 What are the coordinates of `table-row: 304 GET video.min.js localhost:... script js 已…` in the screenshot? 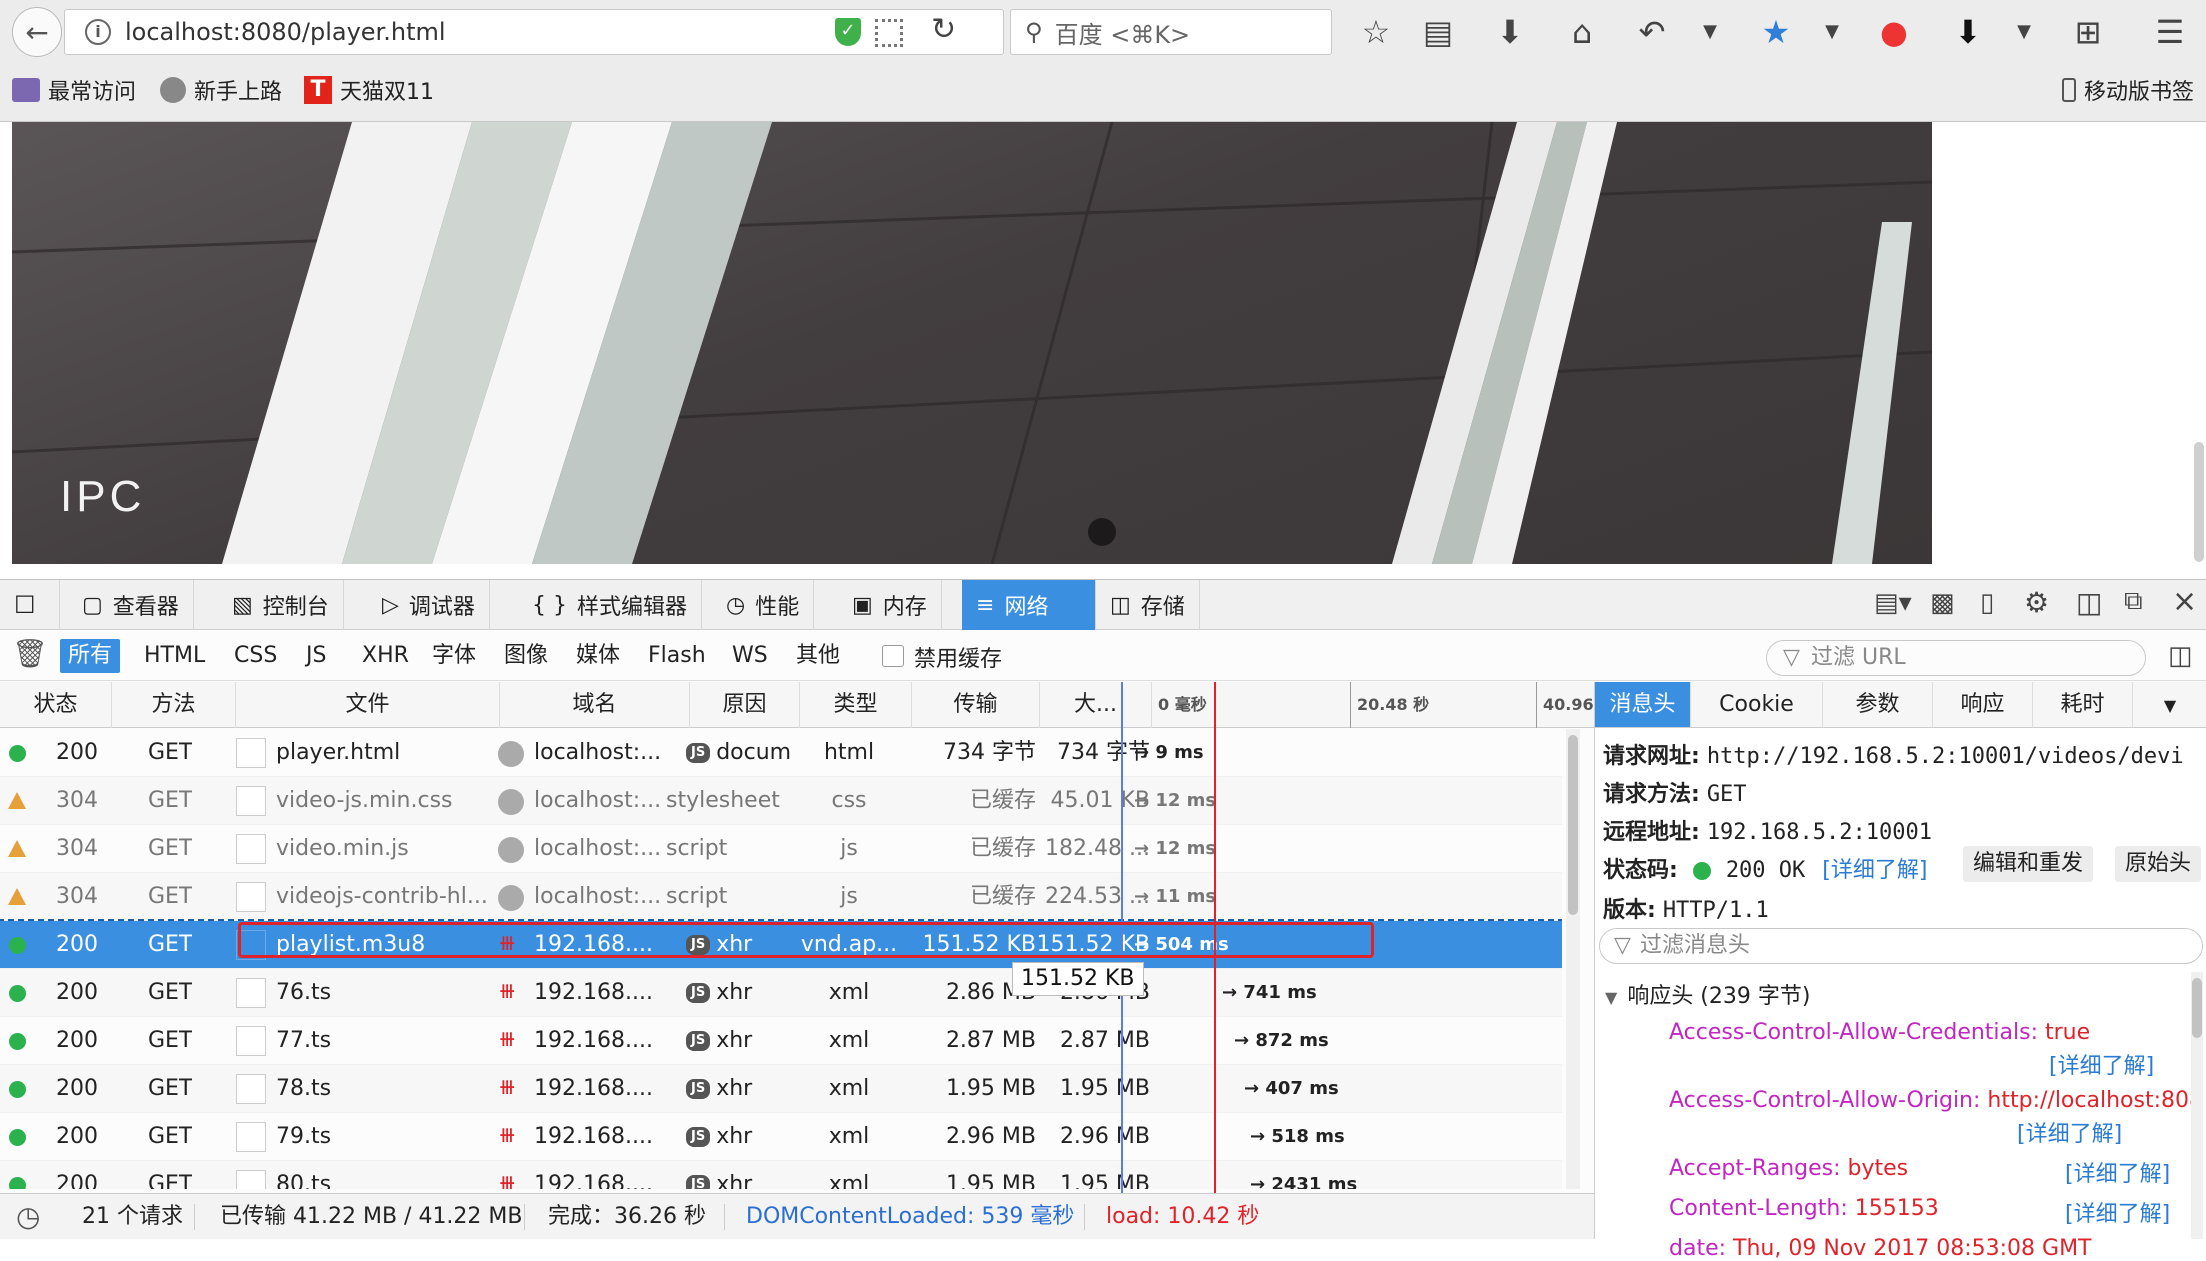 It's located at (781, 849).